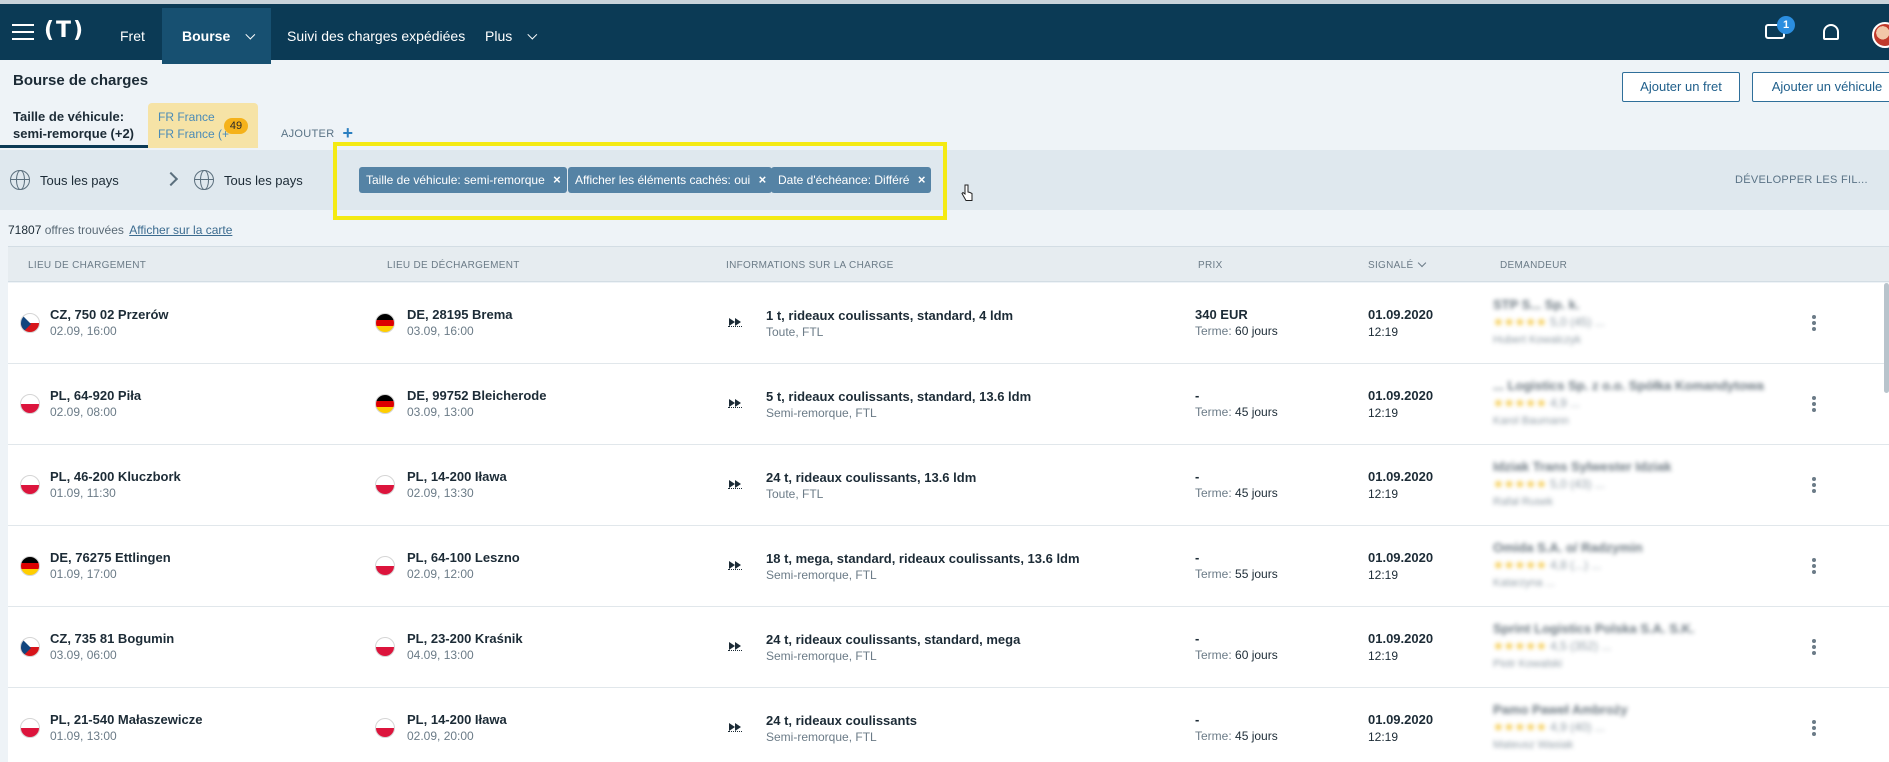 The width and height of the screenshot is (1889, 762). What do you see at coordinates (109, 314) in the screenshot?
I see `loading-place: CZ, 750 02 Przerów` at bounding box center [109, 314].